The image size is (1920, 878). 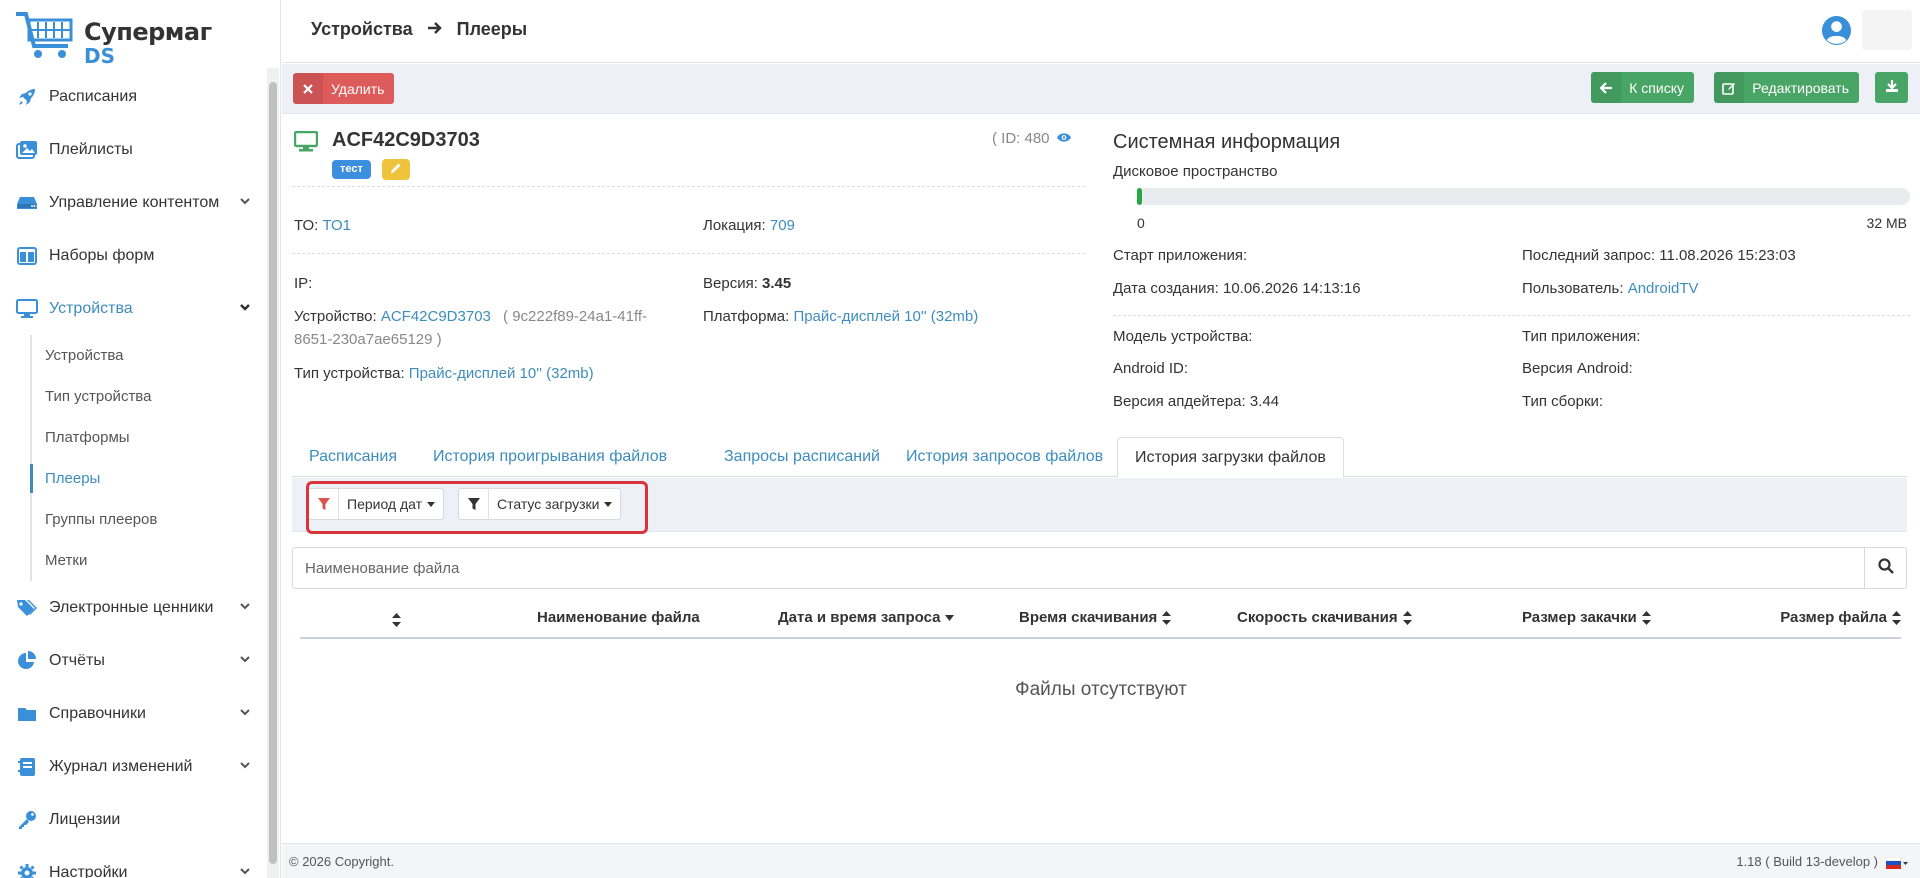 I want to click on edit-icon, so click(x=1729, y=87).